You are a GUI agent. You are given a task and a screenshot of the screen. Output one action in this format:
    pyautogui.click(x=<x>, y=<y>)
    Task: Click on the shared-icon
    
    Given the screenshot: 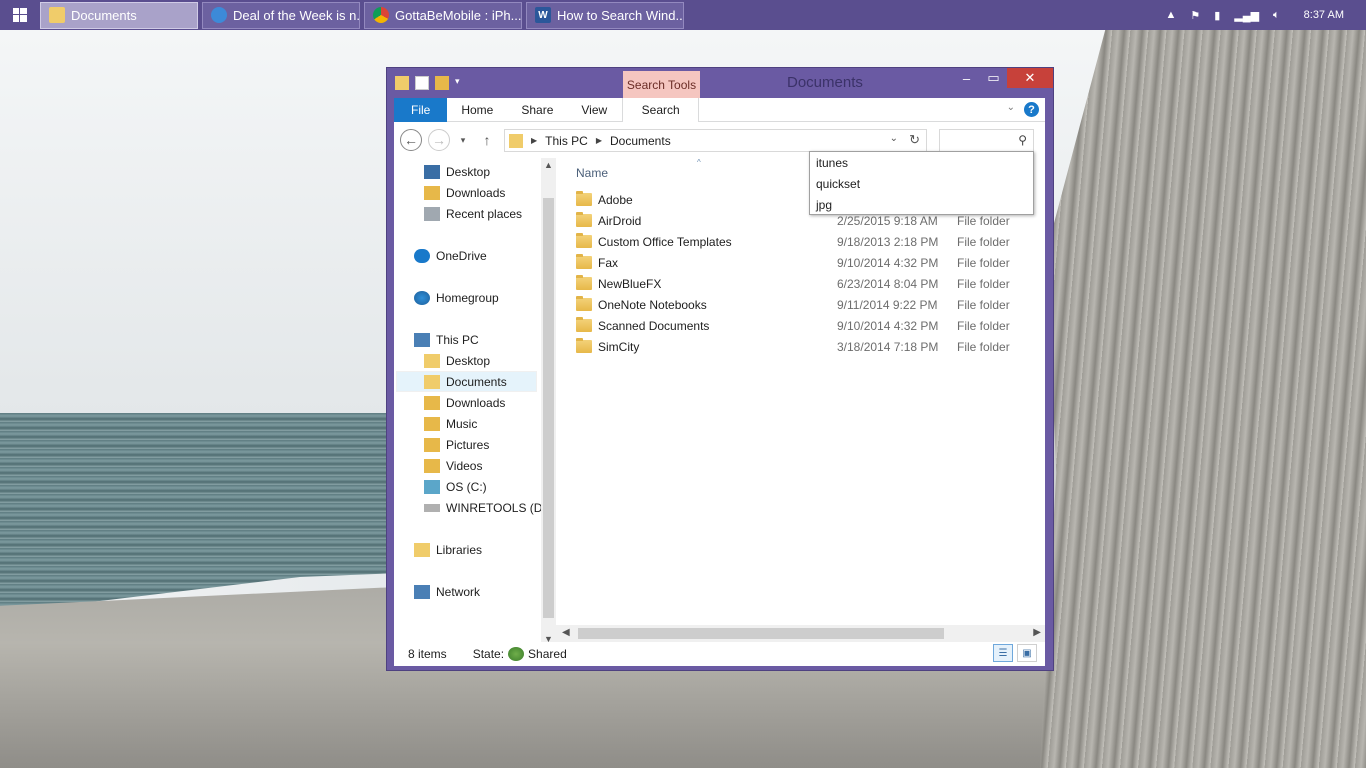 What is the action you would take?
    pyautogui.click(x=516, y=654)
    